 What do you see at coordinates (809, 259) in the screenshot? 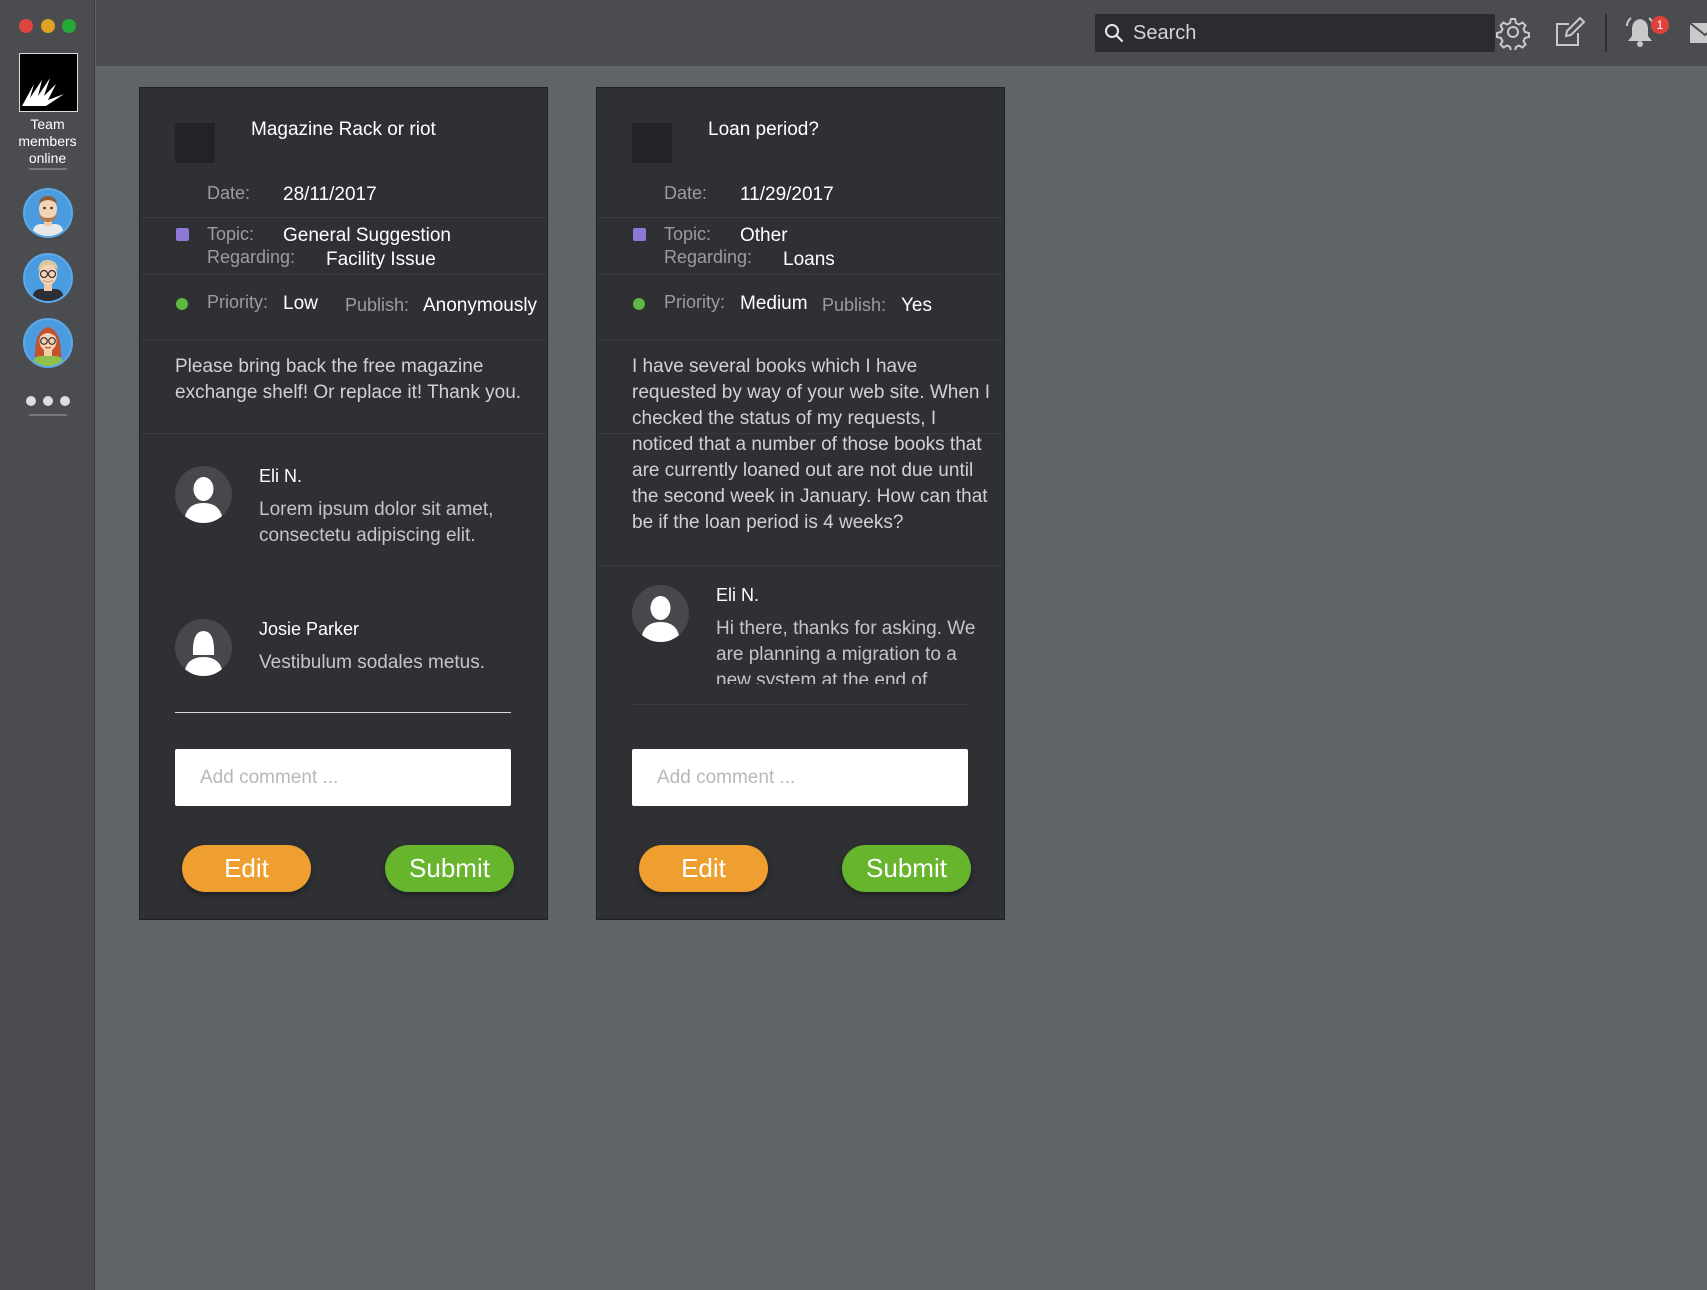
I see `regarding-value: Loans` at bounding box center [809, 259].